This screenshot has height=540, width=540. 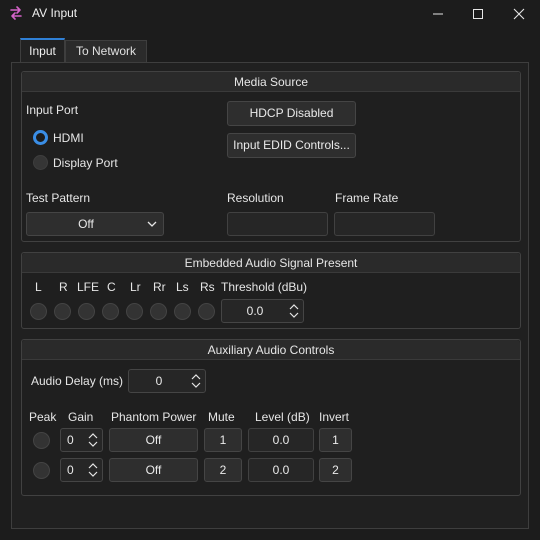 What do you see at coordinates (282, 417) in the screenshot?
I see `level-column-header: Level (dB)` at bounding box center [282, 417].